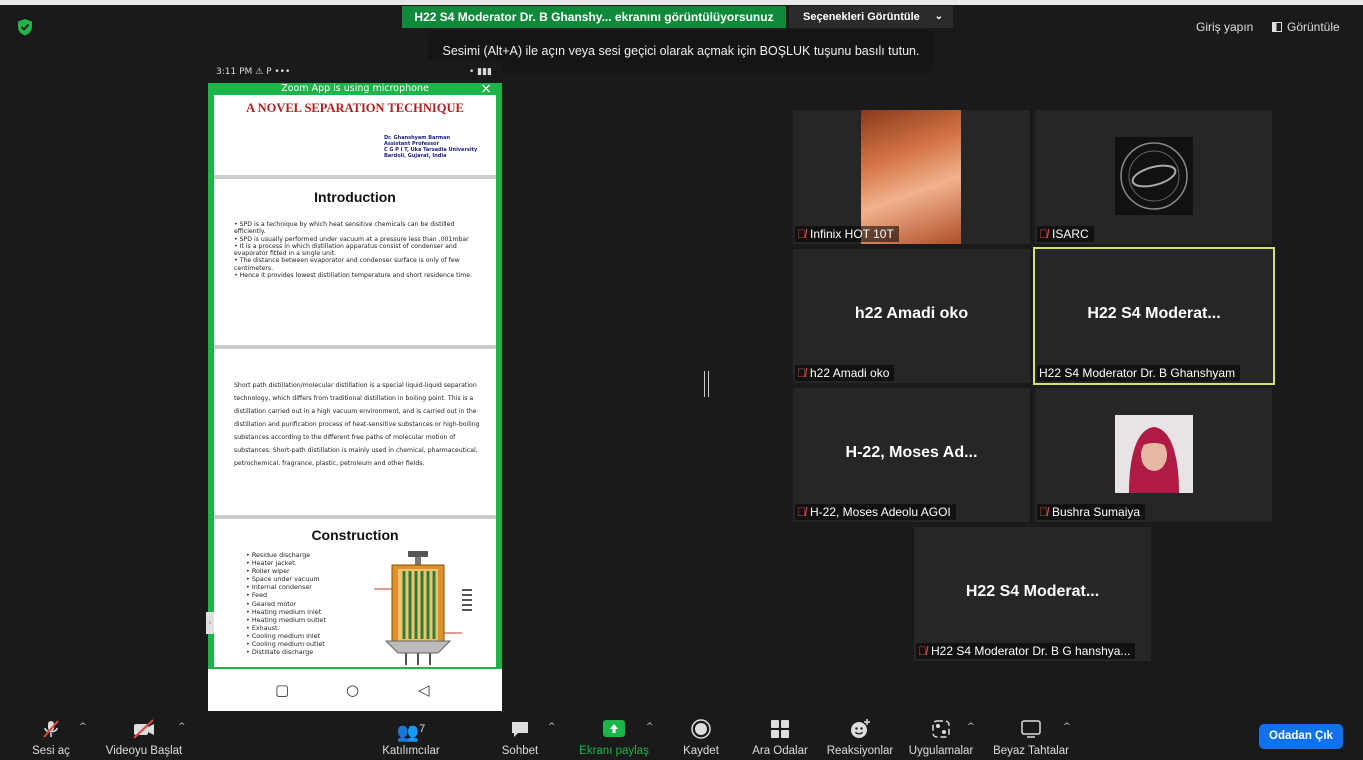 This screenshot has width=1363, height=760. What do you see at coordinates (51, 751) in the screenshot?
I see `unmute-label: Sesi aç` at bounding box center [51, 751].